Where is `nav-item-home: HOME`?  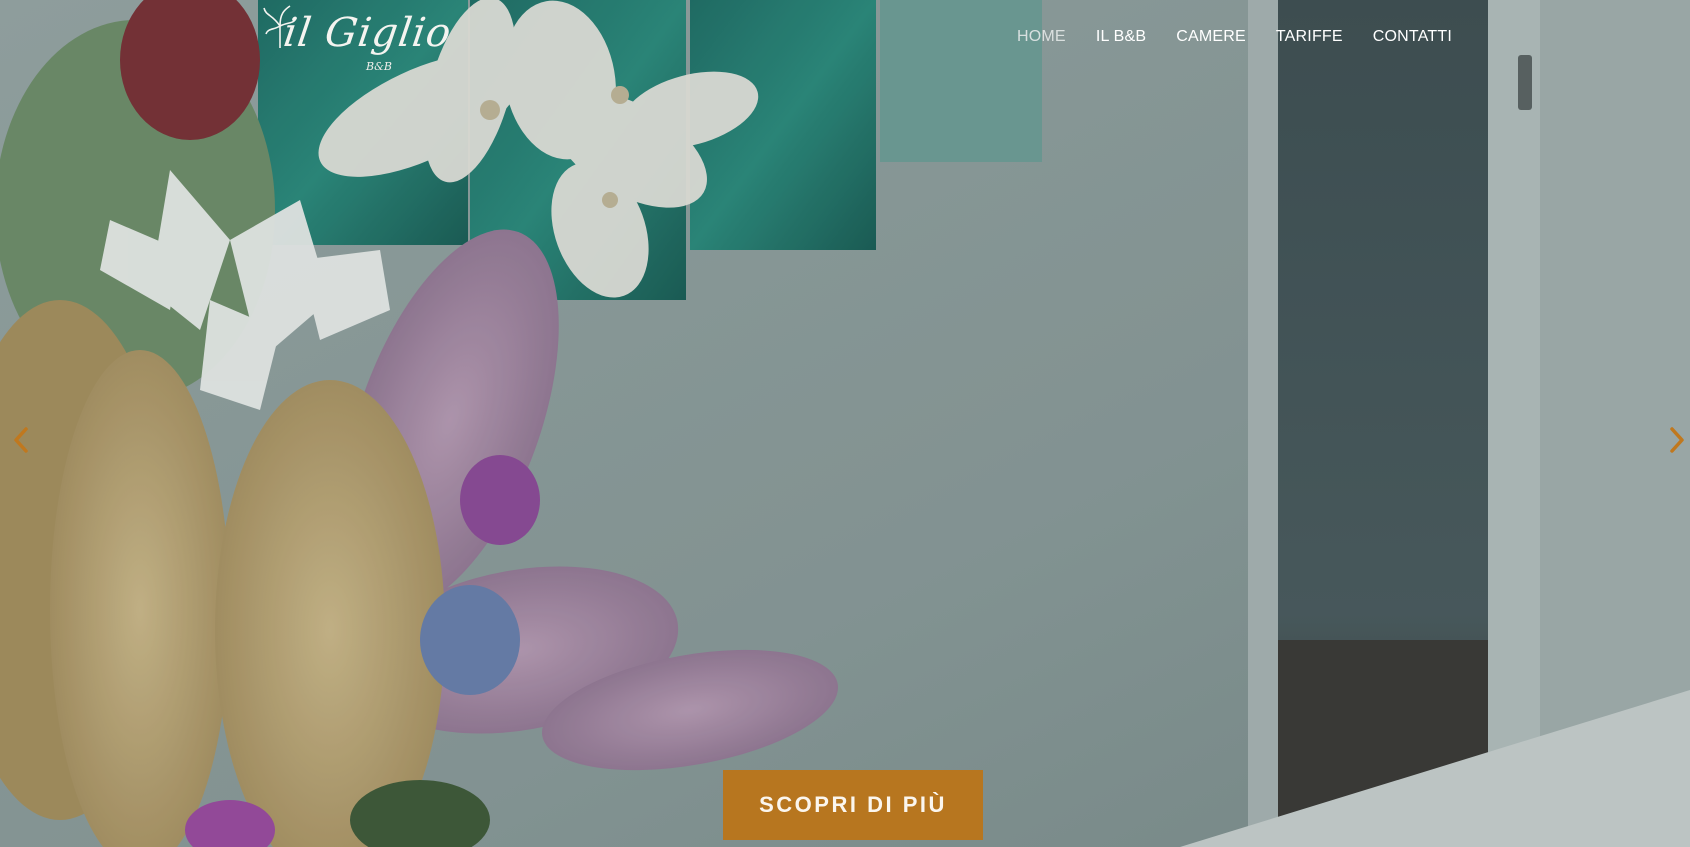 nav-item-home: HOME is located at coordinates (1041, 37).